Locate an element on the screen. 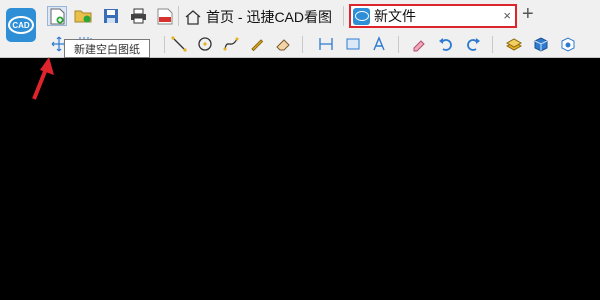 The image size is (600, 300). export-pdf-button is located at coordinates (165, 16).